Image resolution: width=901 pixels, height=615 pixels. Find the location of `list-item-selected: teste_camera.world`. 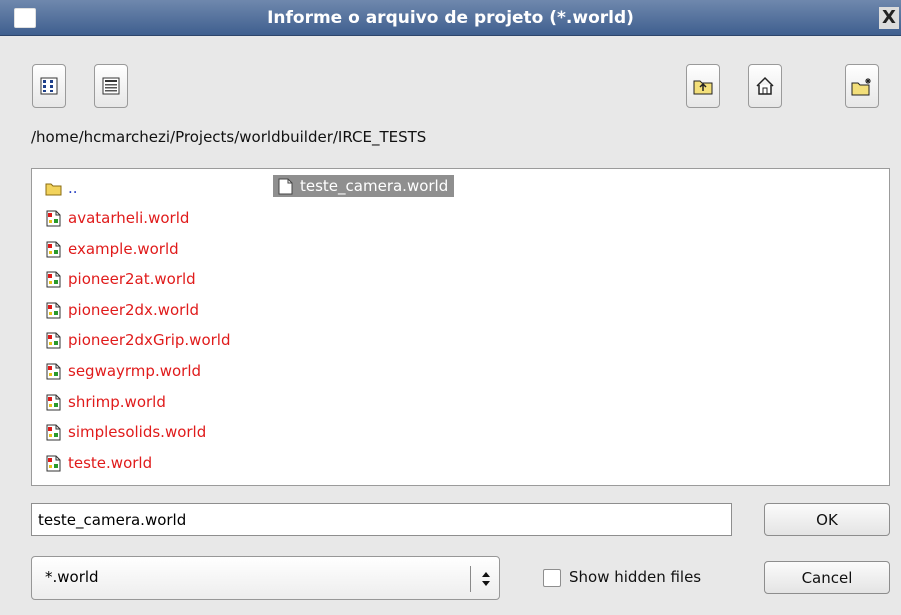

list-item-selected: teste_camera.world is located at coordinates (364, 186).